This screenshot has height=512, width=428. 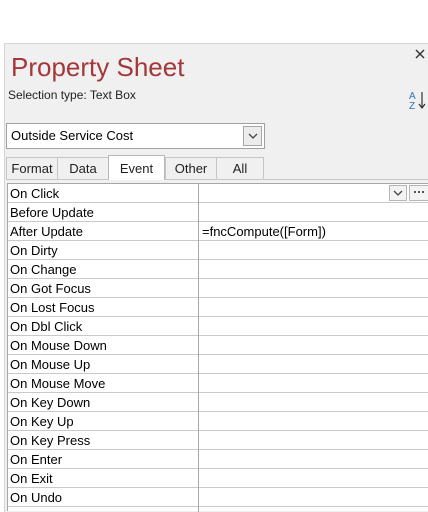 I want to click on property-value: =fncCompute([Form]), so click(x=264, y=232).